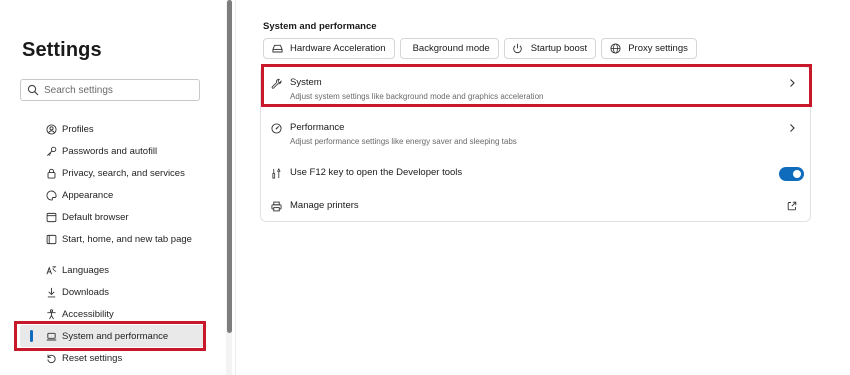 This screenshot has width=850, height=375. I want to click on row-texts: Use F12 key to open the Developer tools, so click(376, 172).